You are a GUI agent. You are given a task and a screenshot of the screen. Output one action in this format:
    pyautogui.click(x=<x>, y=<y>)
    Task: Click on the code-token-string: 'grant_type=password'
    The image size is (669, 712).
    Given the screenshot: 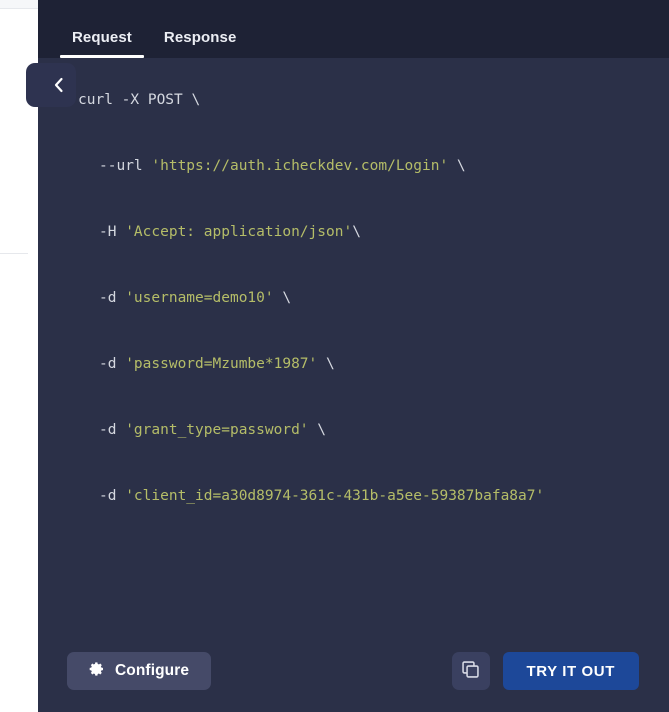 What is the action you would take?
    pyautogui.click(x=217, y=430)
    